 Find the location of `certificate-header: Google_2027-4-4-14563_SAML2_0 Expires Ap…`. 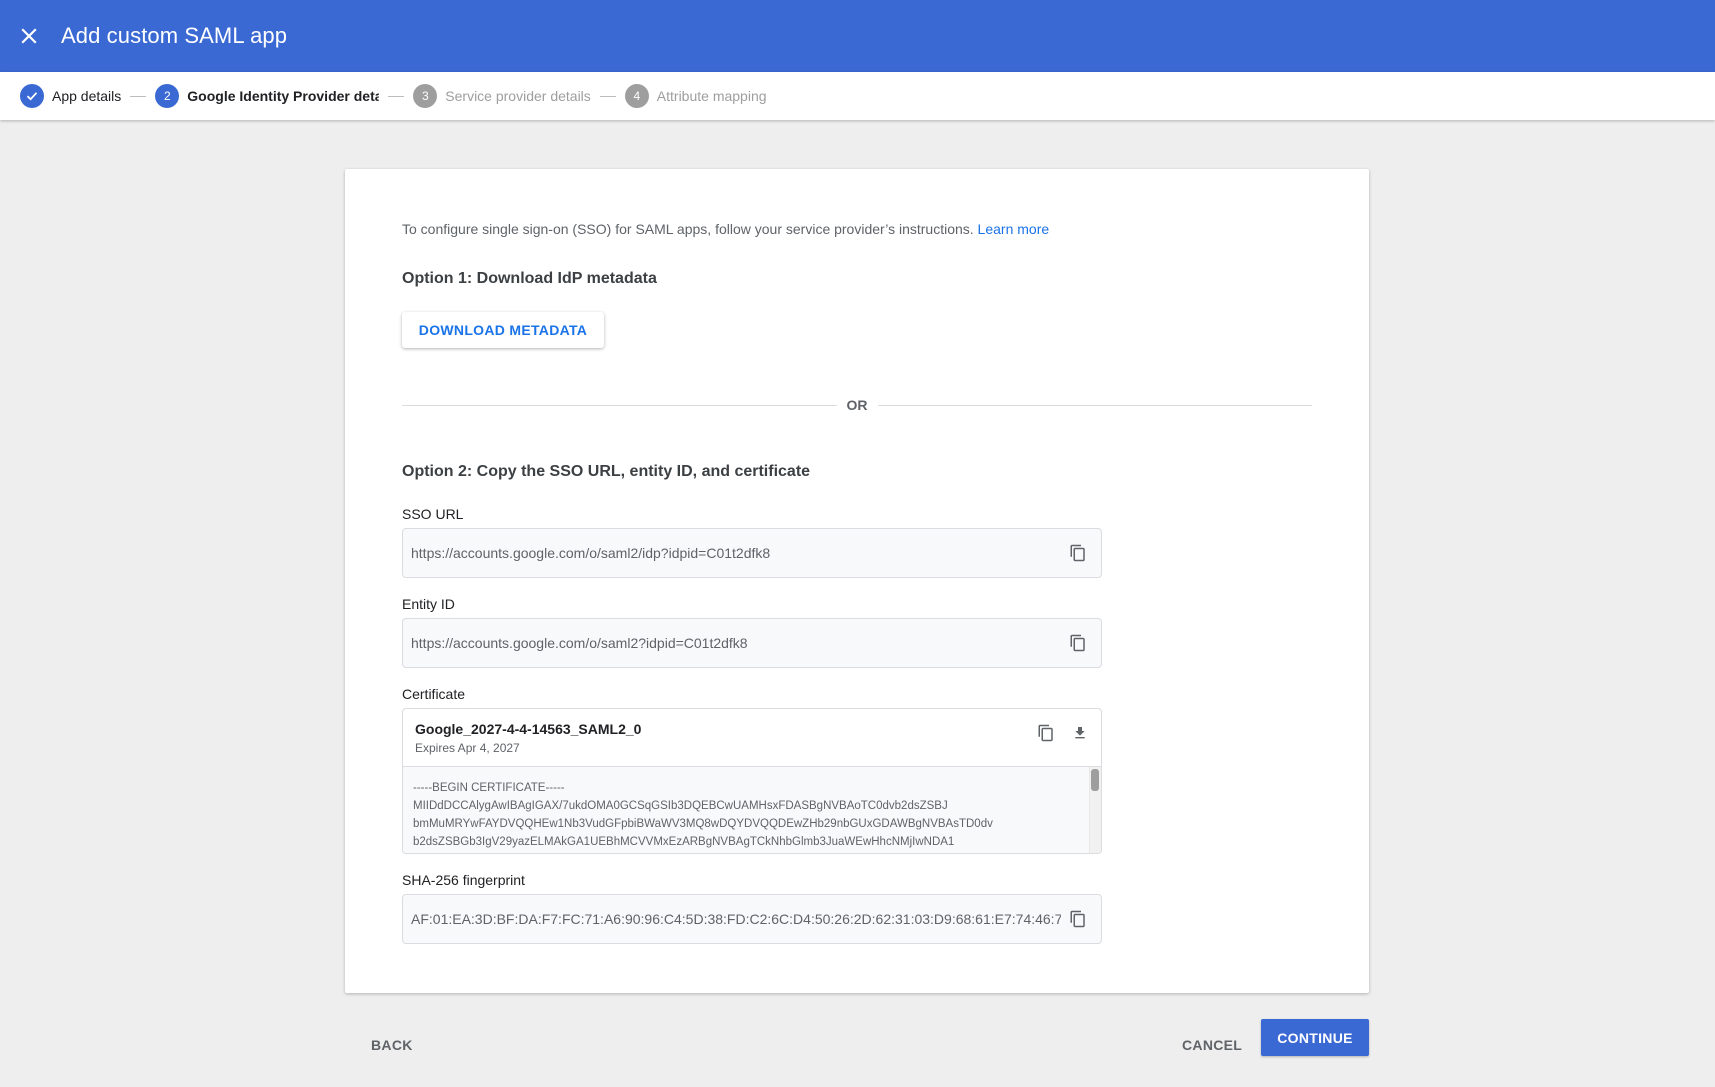

certificate-header: Google_2027-4-4-14563_SAML2_0 Expires Ap… is located at coordinates (752, 738).